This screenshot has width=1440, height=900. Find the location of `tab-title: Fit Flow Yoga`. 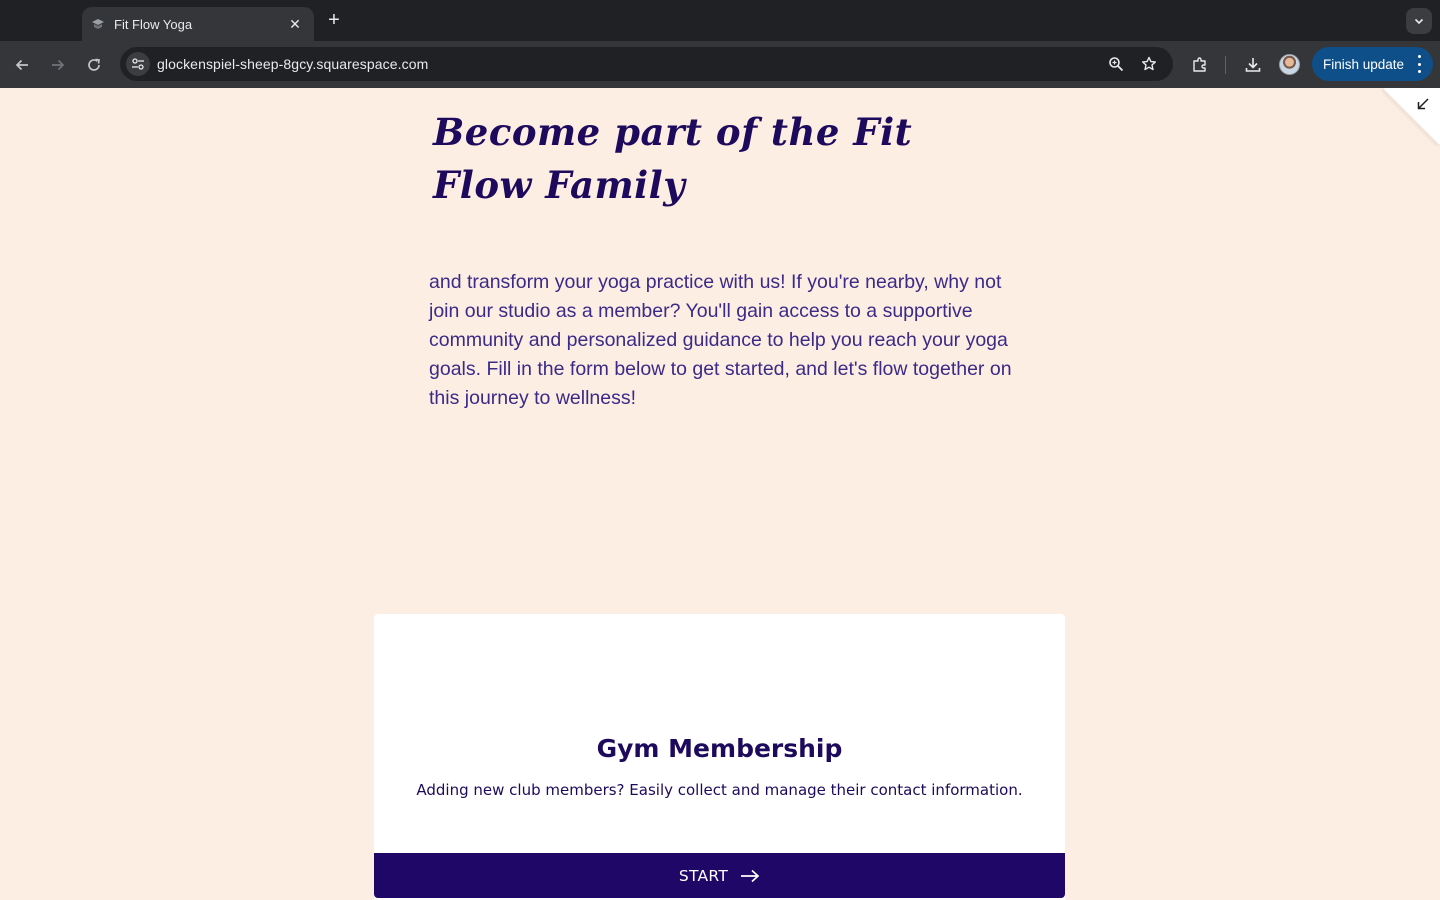

tab-title: Fit Flow Yoga is located at coordinates (153, 24).